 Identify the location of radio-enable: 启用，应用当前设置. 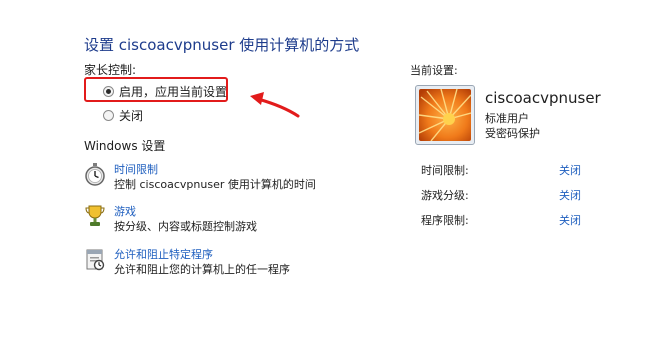
(165, 91).